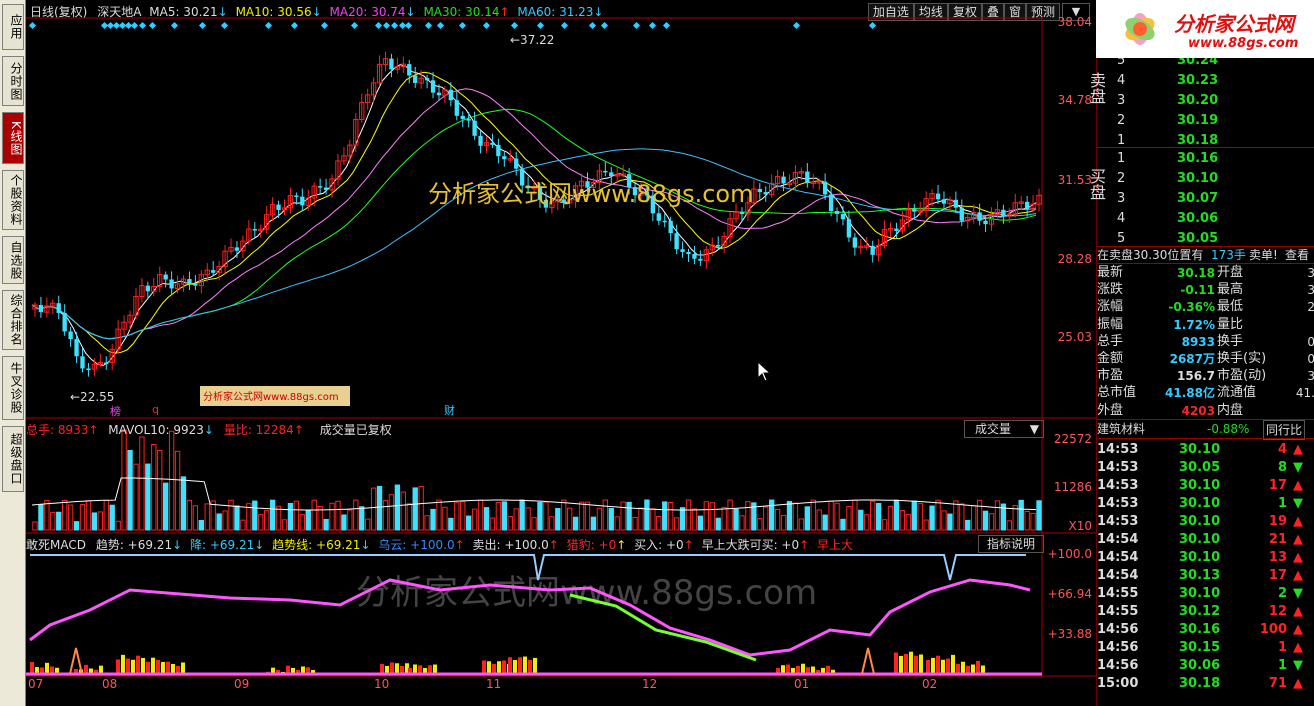  I want to click on tick-time: 14:53, so click(1118, 521).